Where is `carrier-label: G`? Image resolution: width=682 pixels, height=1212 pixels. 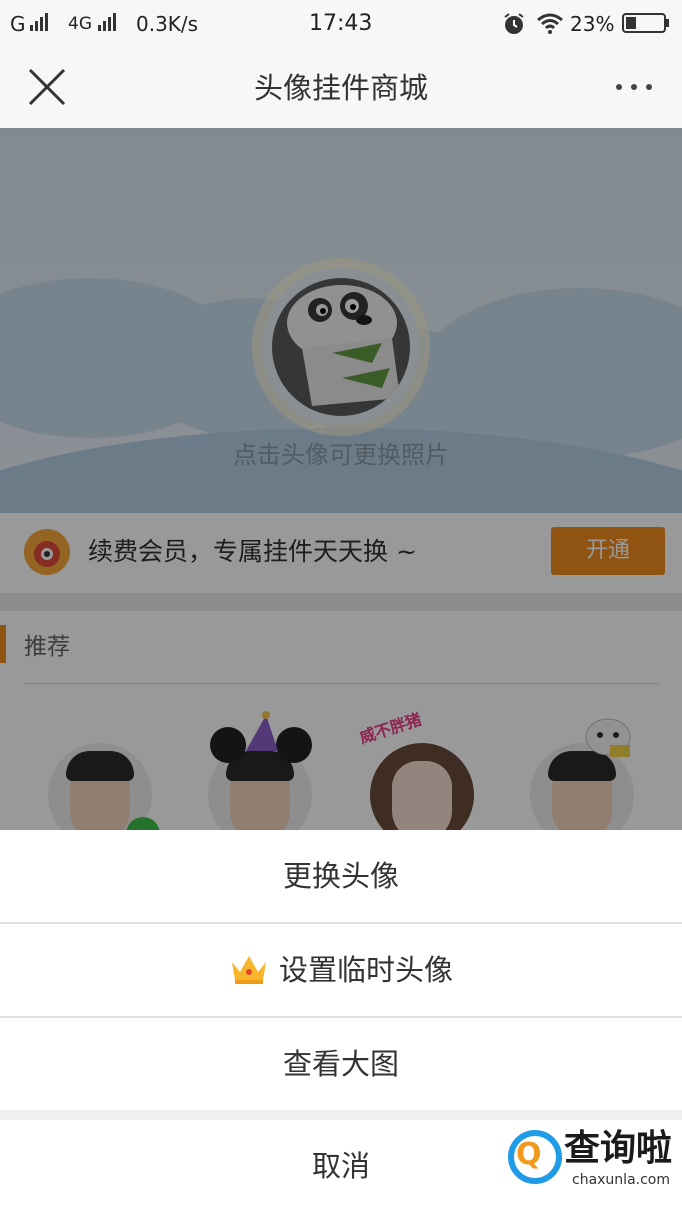
carrier-label: G is located at coordinates (18, 24).